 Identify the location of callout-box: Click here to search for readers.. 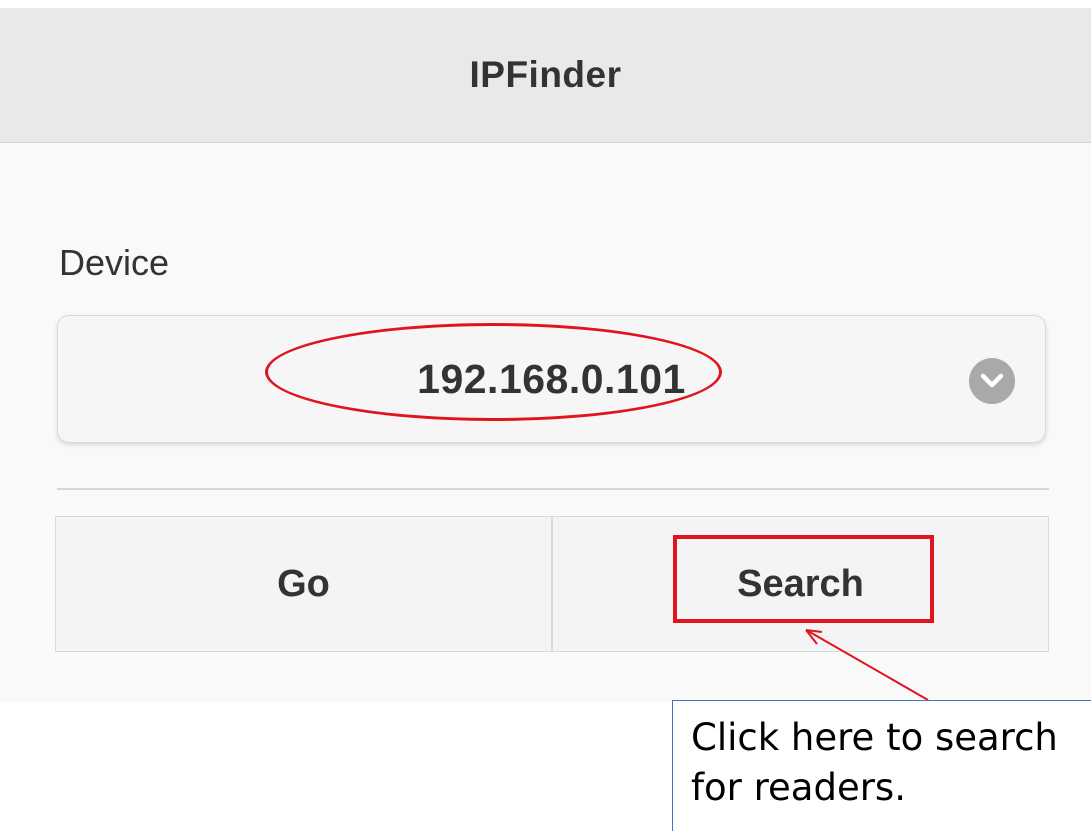
(881, 765).